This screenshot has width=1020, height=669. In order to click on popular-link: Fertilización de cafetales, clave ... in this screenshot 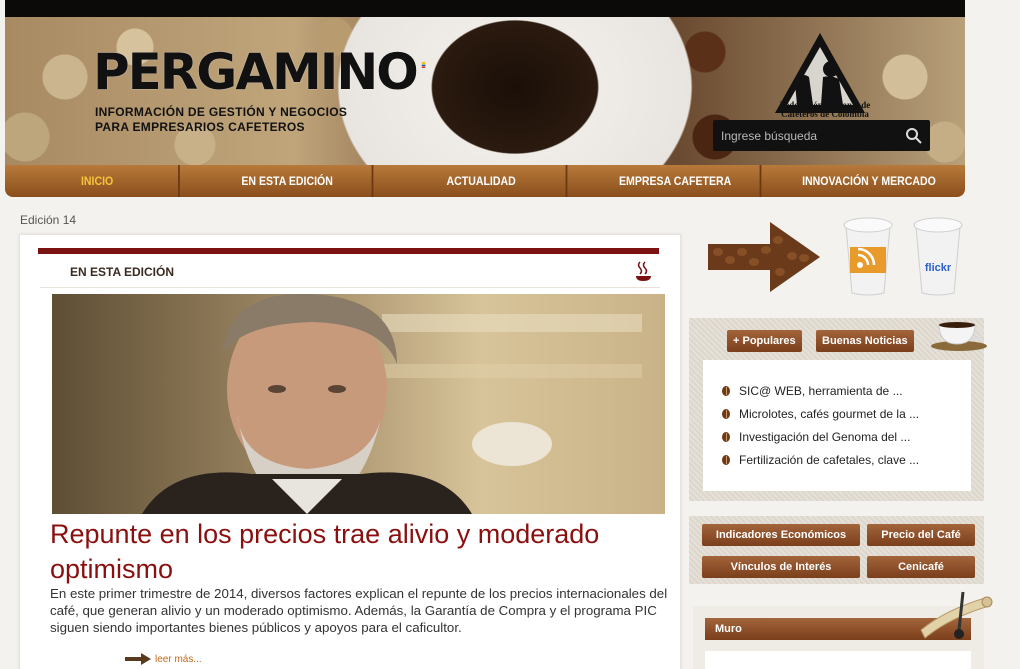, I will do `click(829, 460)`.